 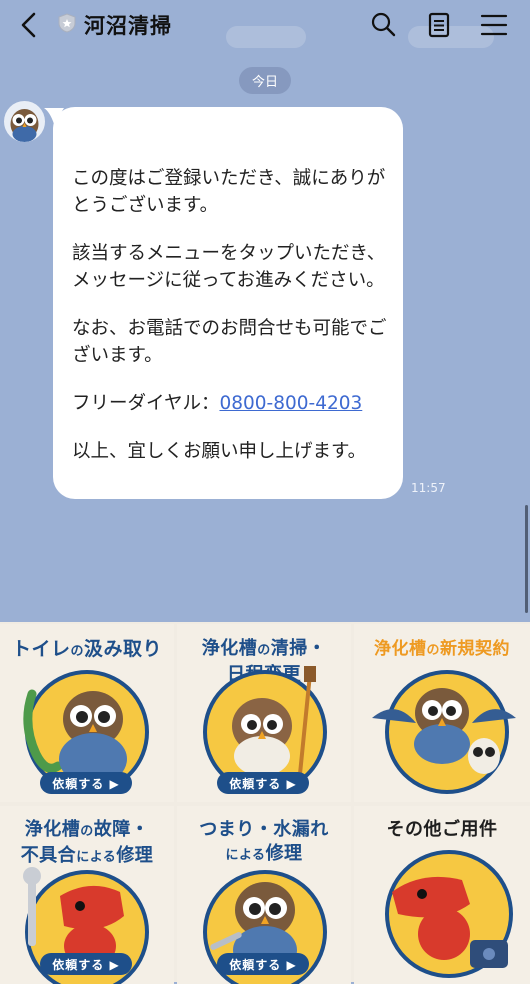 What do you see at coordinates (87, 895) in the screenshot?
I see `menu-tile-malfunction-repair: 浄化槽の故障・ 不具合による修理 依頼する ▶` at bounding box center [87, 895].